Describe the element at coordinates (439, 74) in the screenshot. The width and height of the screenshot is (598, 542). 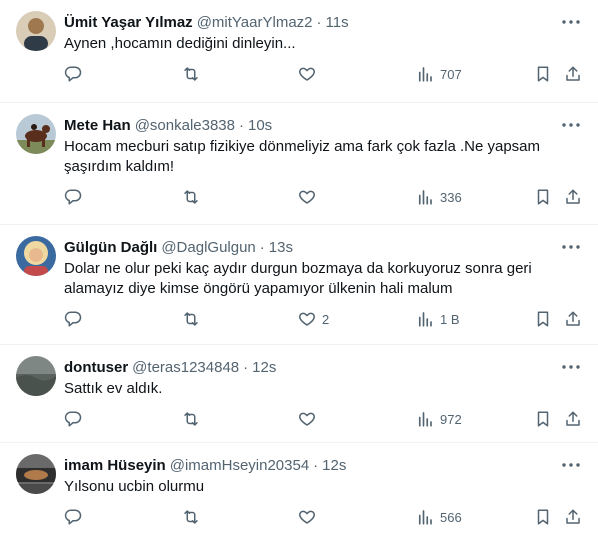
I see `views-button: 707` at that location.